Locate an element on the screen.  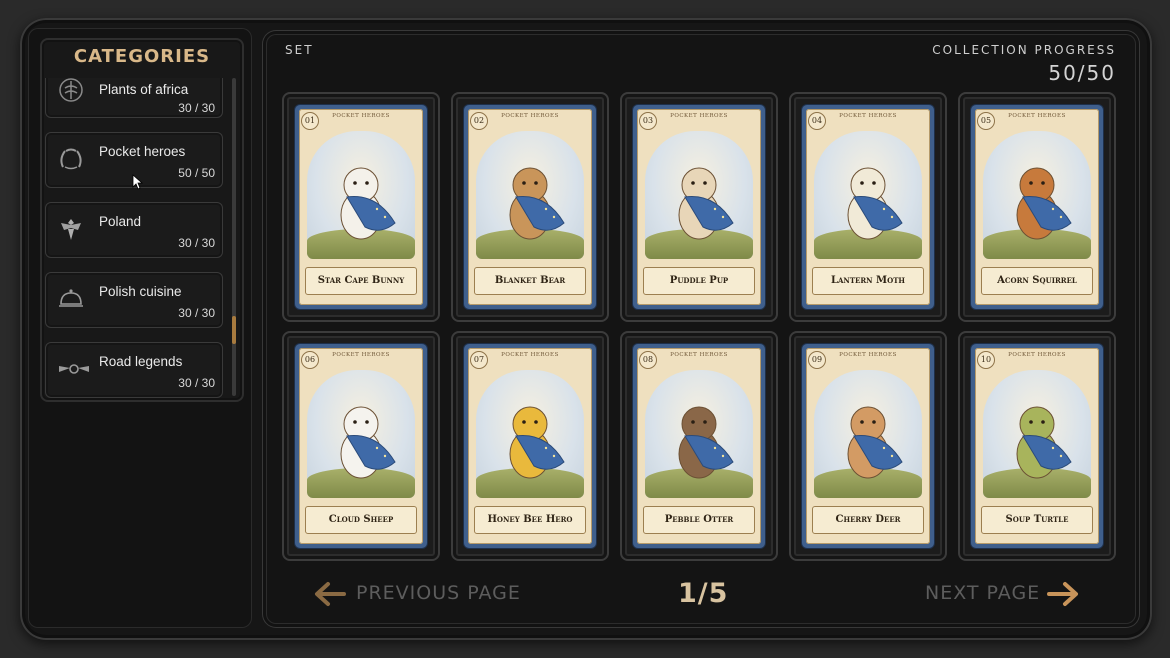
collectible-card: POCKET HEROES Cloud Sheep 06 is located at coordinates (361, 446).